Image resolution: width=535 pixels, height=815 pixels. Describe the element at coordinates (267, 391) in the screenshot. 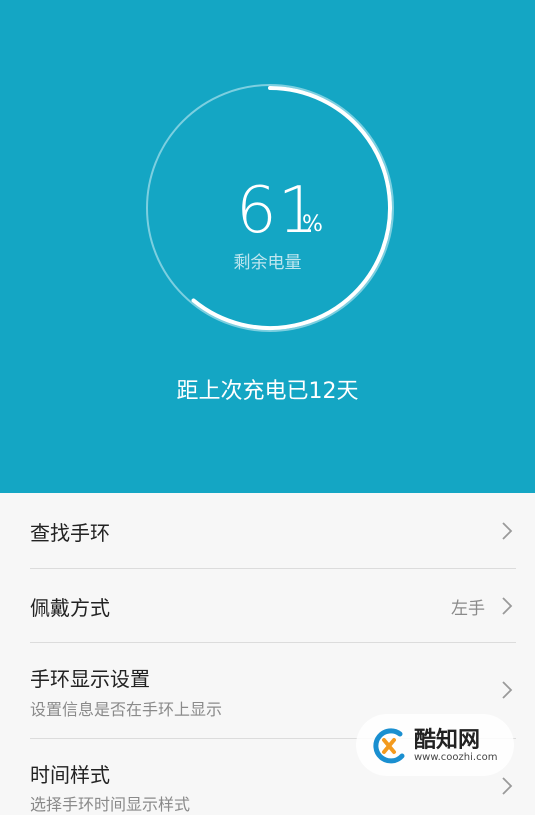

I see `since-last-charge-text: 距上次充电已12天` at that location.